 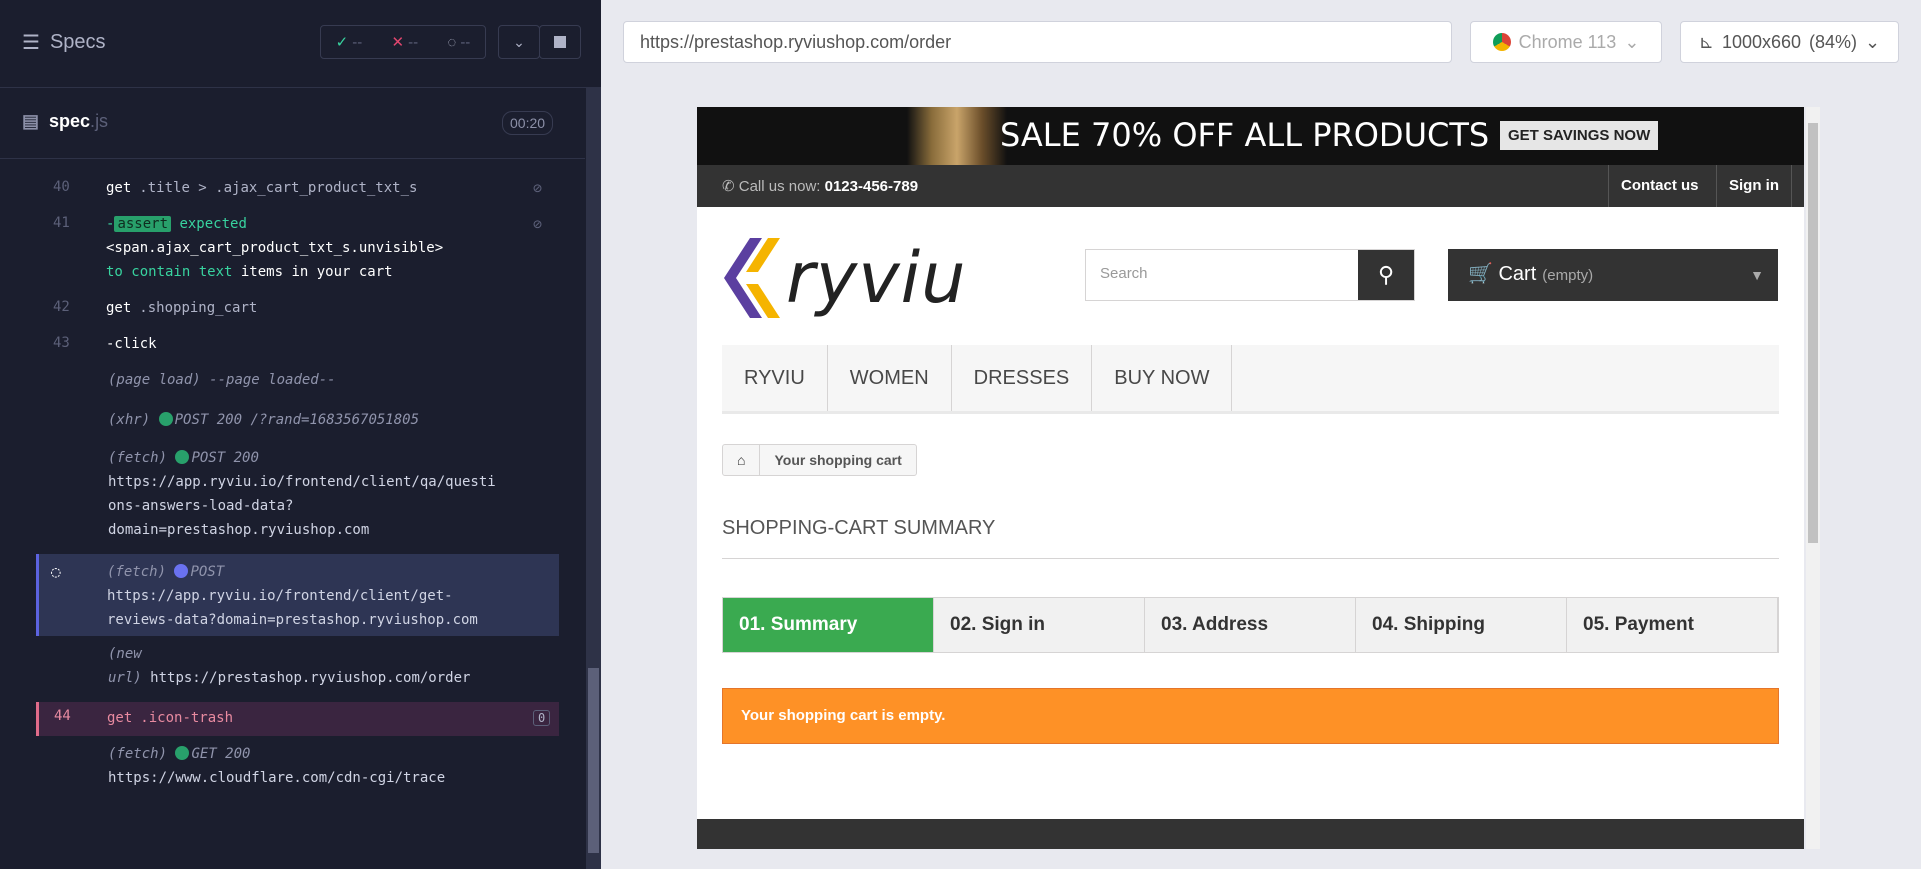 I want to click on step: 01. Summary, so click(x=828, y=625).